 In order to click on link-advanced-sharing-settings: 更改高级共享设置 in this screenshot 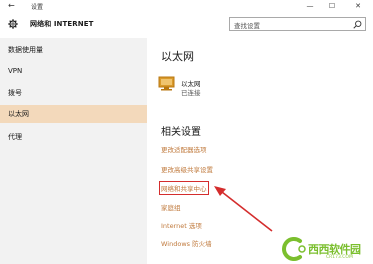, I will do `click(187, 169)`.